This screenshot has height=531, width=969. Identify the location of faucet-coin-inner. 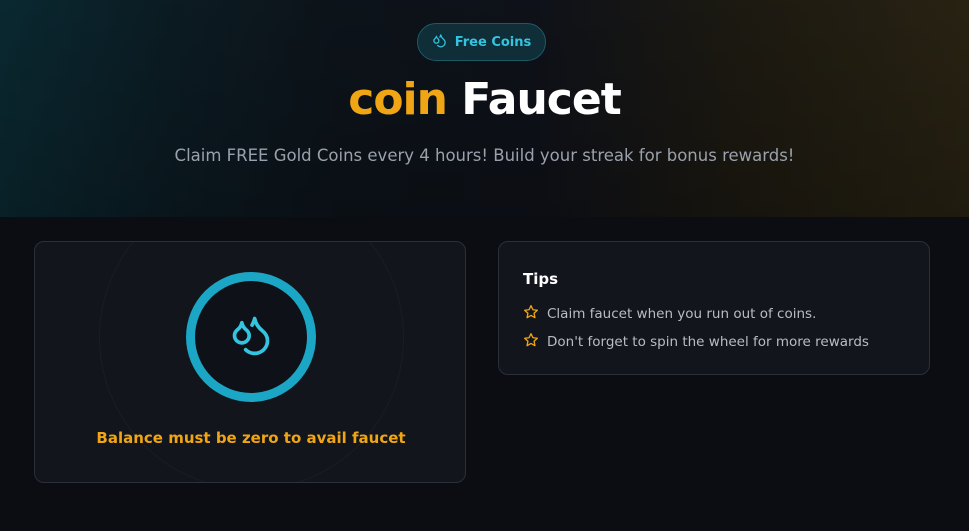
(251, 337).